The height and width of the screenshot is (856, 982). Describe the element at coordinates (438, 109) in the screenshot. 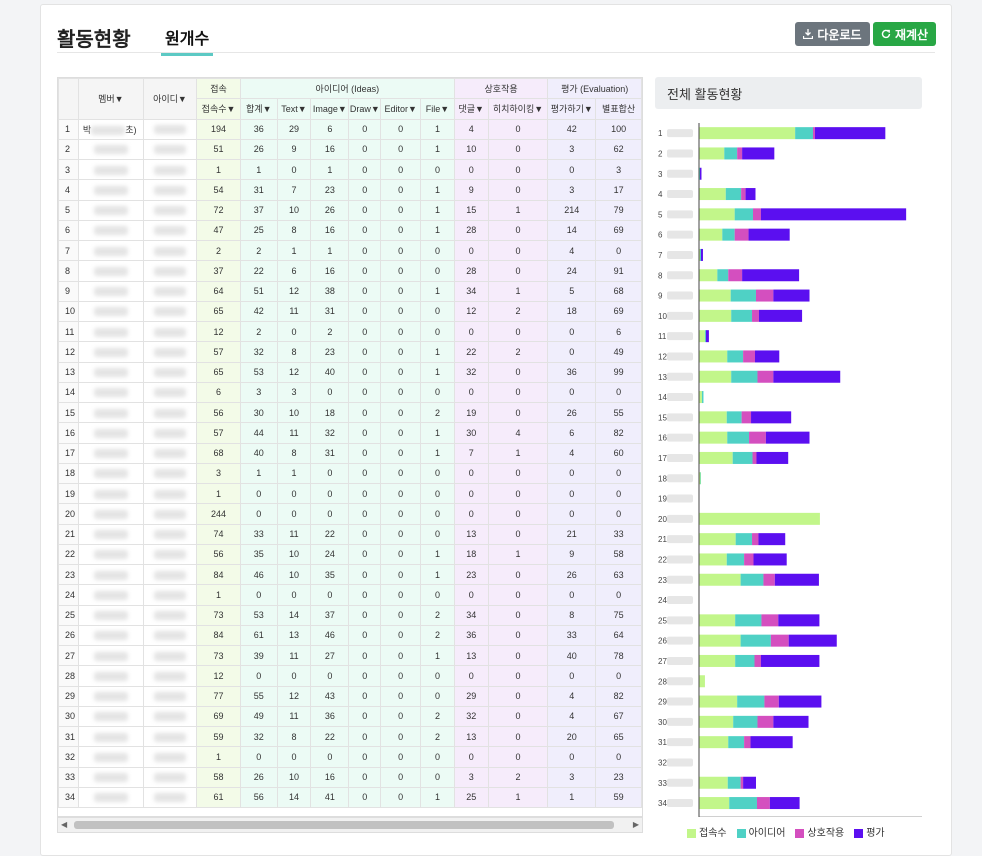

I see `ideas-file-header: File▼` at that location.